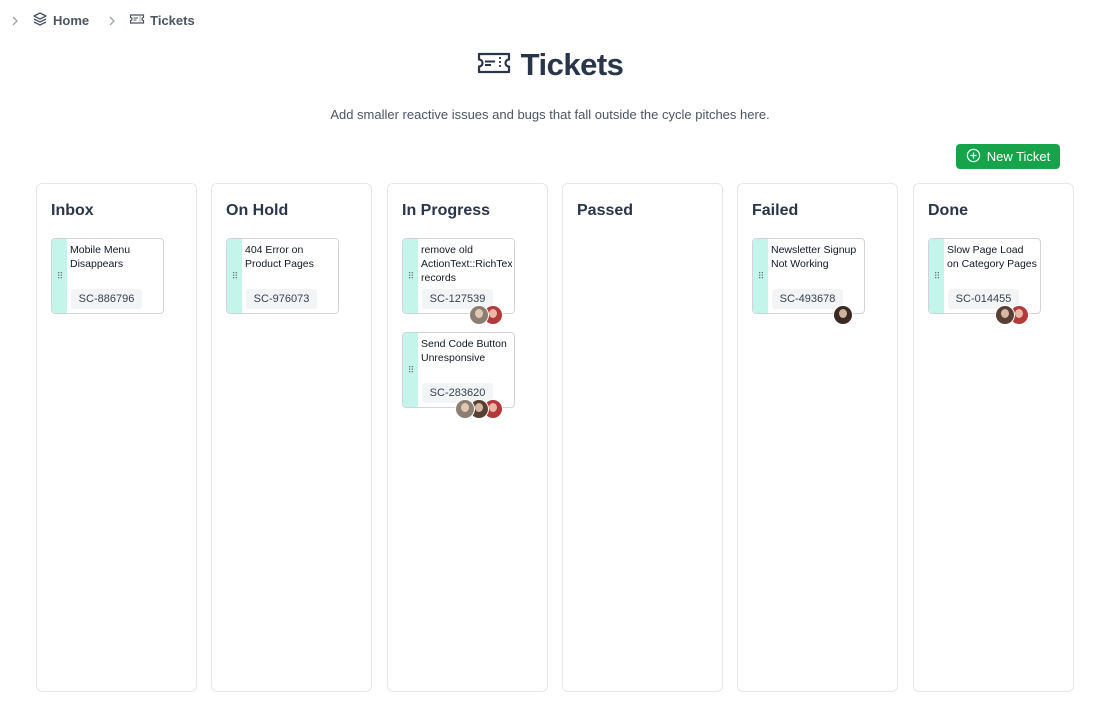  What do you see at coordinates (71, 20) in the screenshot?
I see `breadcrumb-home-label: Home` at bounding box center [71, 20].